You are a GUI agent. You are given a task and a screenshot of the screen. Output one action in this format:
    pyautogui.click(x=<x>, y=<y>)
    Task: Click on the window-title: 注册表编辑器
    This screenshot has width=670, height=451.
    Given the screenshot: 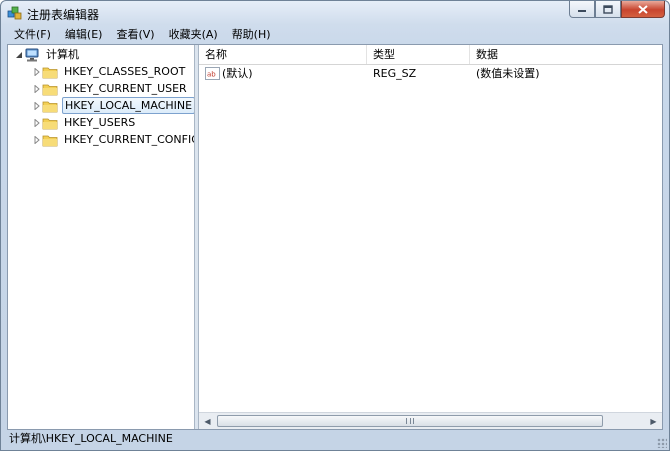 What is the action you would take?
    pyautogui.click(x=63, y=15)
    